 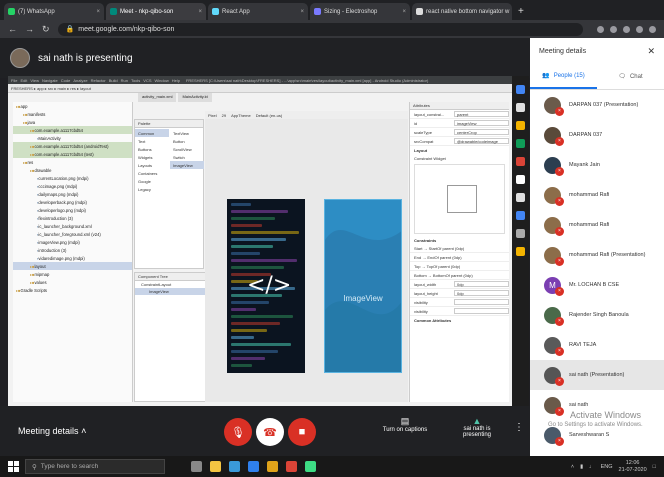 I want to click on meeting-details-button: Meeting details ˄, so click(x=52, y=431).